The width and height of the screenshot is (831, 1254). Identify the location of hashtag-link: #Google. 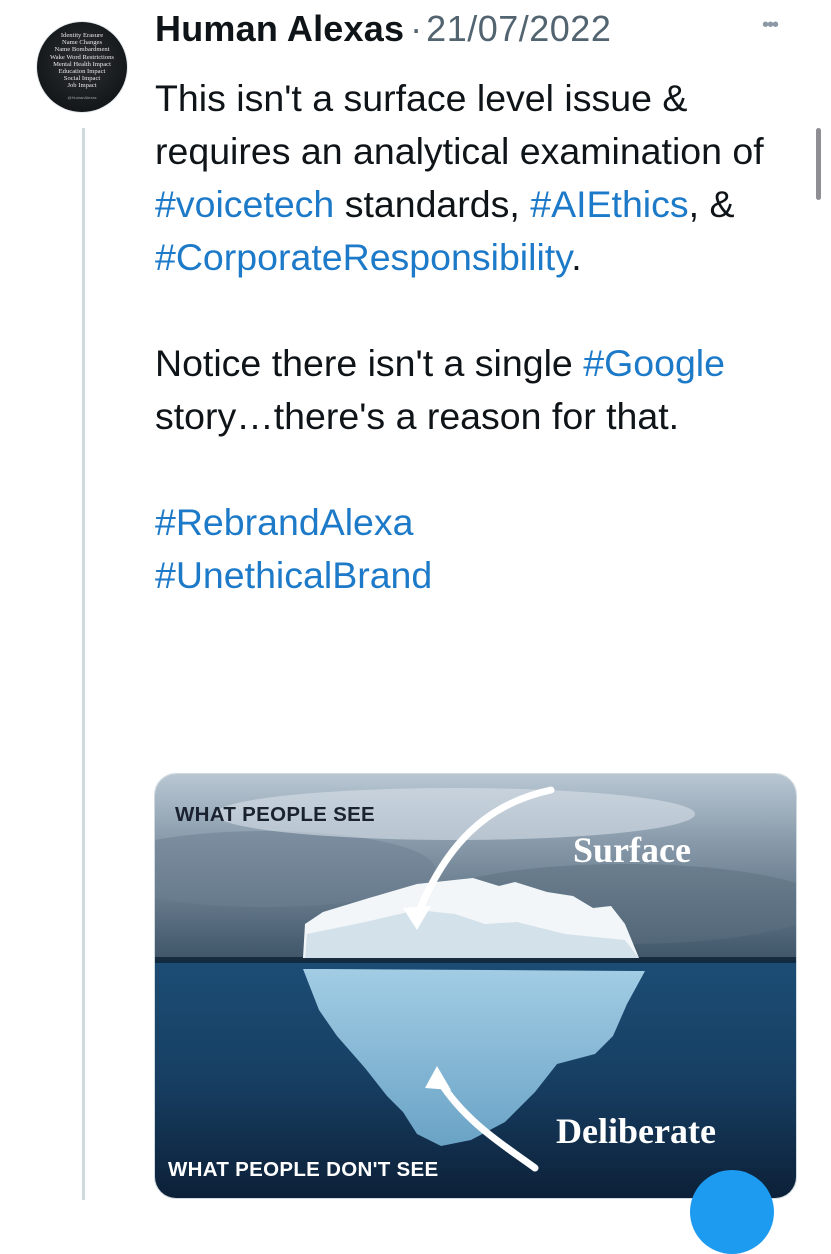
(654, 363).